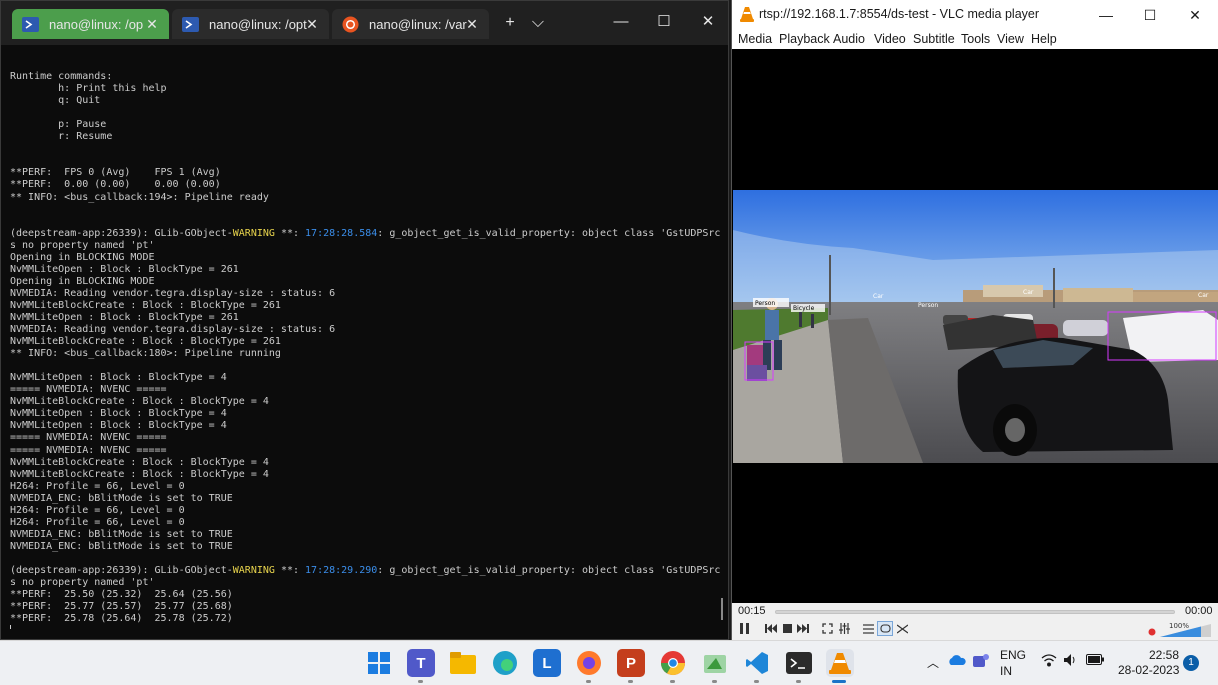  I want to click on edge-icon, so click(505, 663).